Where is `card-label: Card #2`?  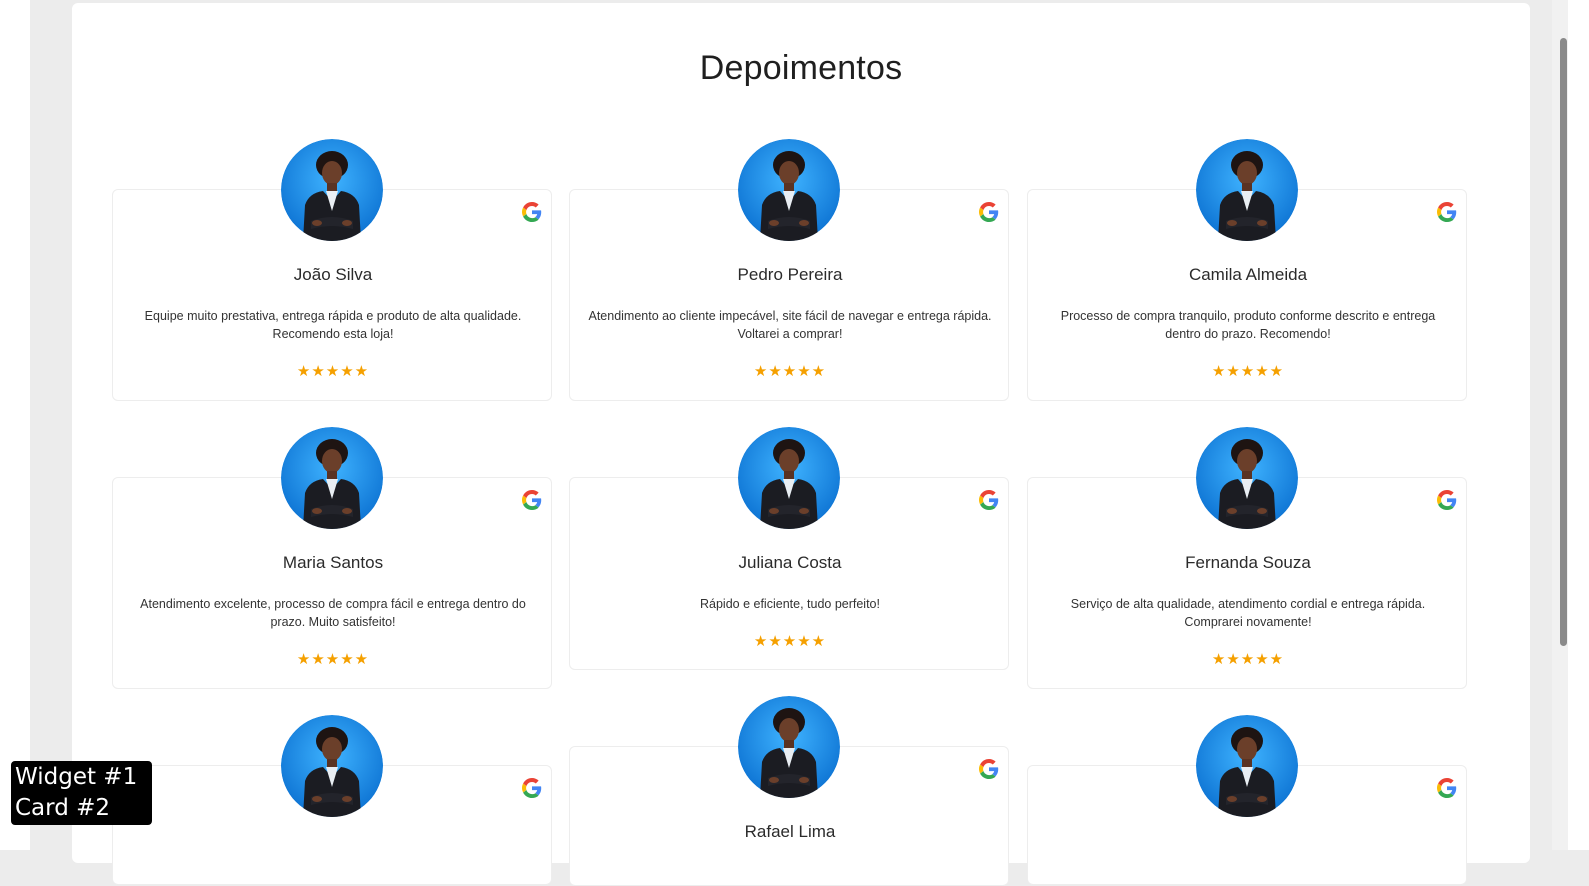
card-label: Card #2 is located at coordinates (63, 808).